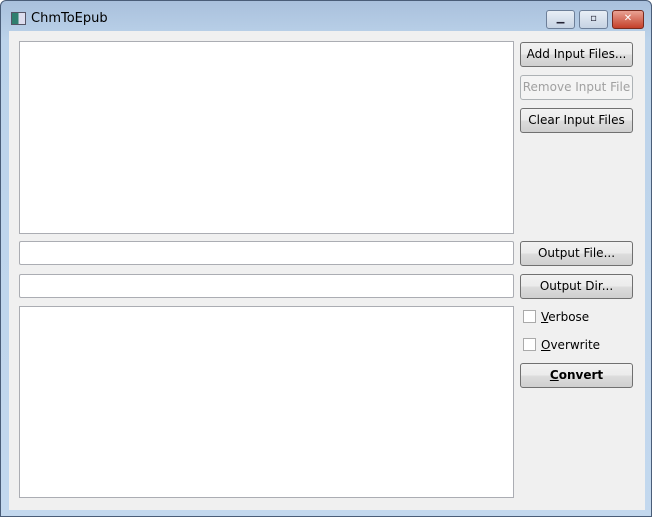  I want to click on verbose-checkbox: Verbose, so click(556, 317).